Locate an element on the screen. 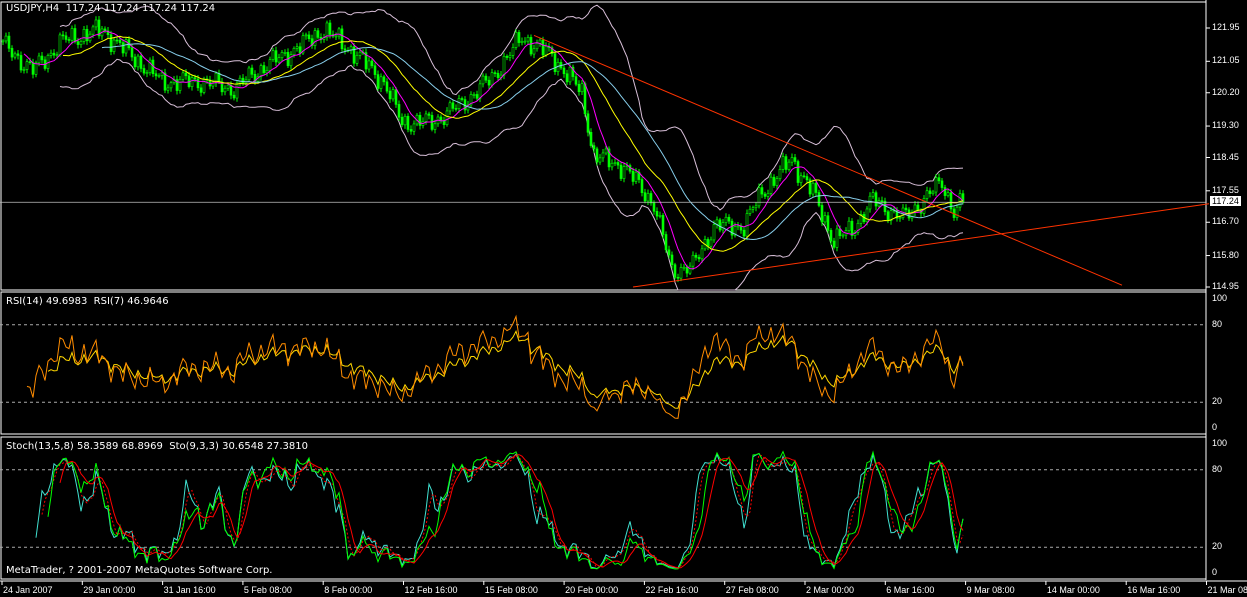 Image resolution: width=1247 pixels, height=597 pixels. time-tick-label: 29 Jan 00:00 is located at coordinates (109, 590).